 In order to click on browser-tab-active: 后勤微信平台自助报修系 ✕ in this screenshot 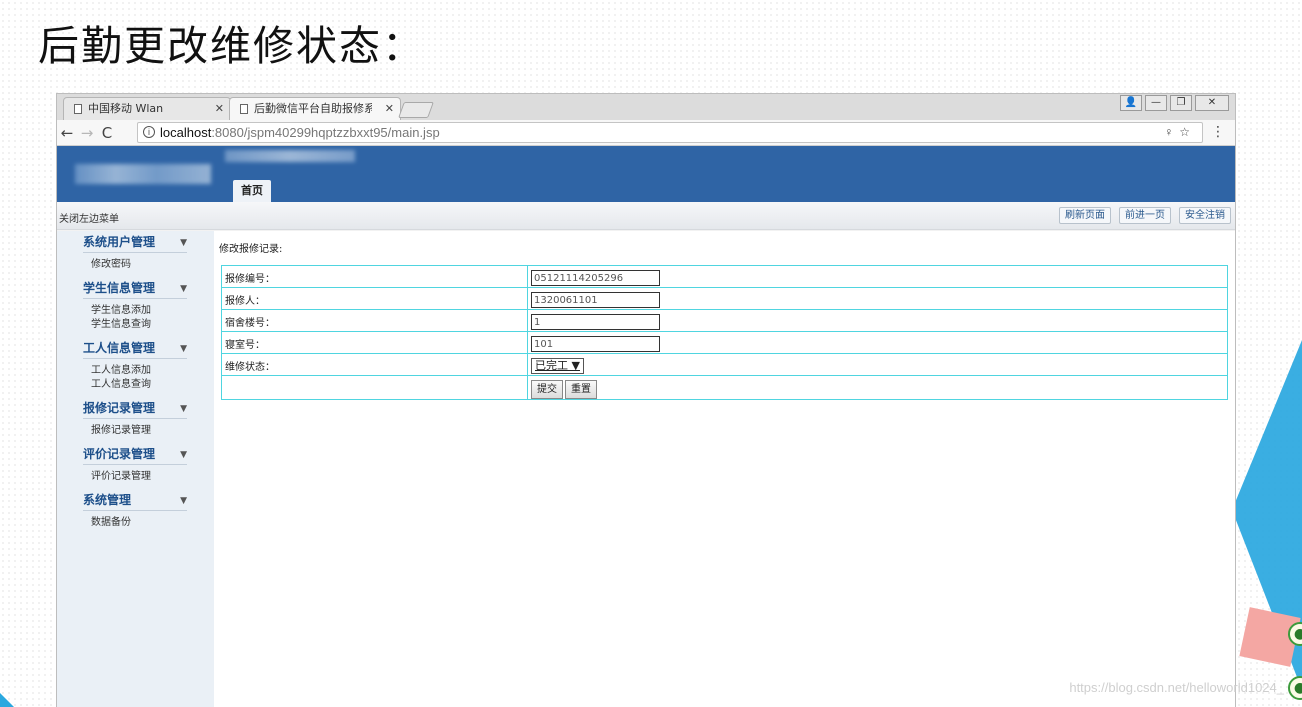, I will do `click(315, 108)`.